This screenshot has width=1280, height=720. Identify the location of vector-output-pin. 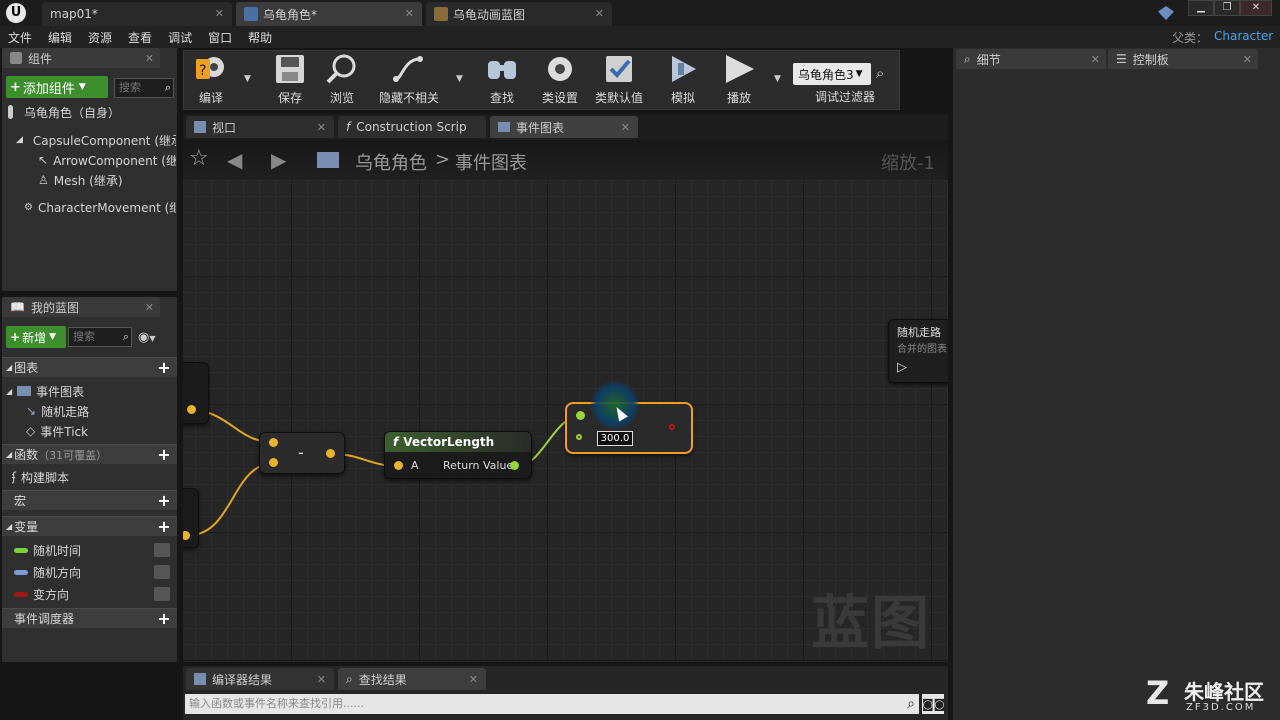
(191, 409).